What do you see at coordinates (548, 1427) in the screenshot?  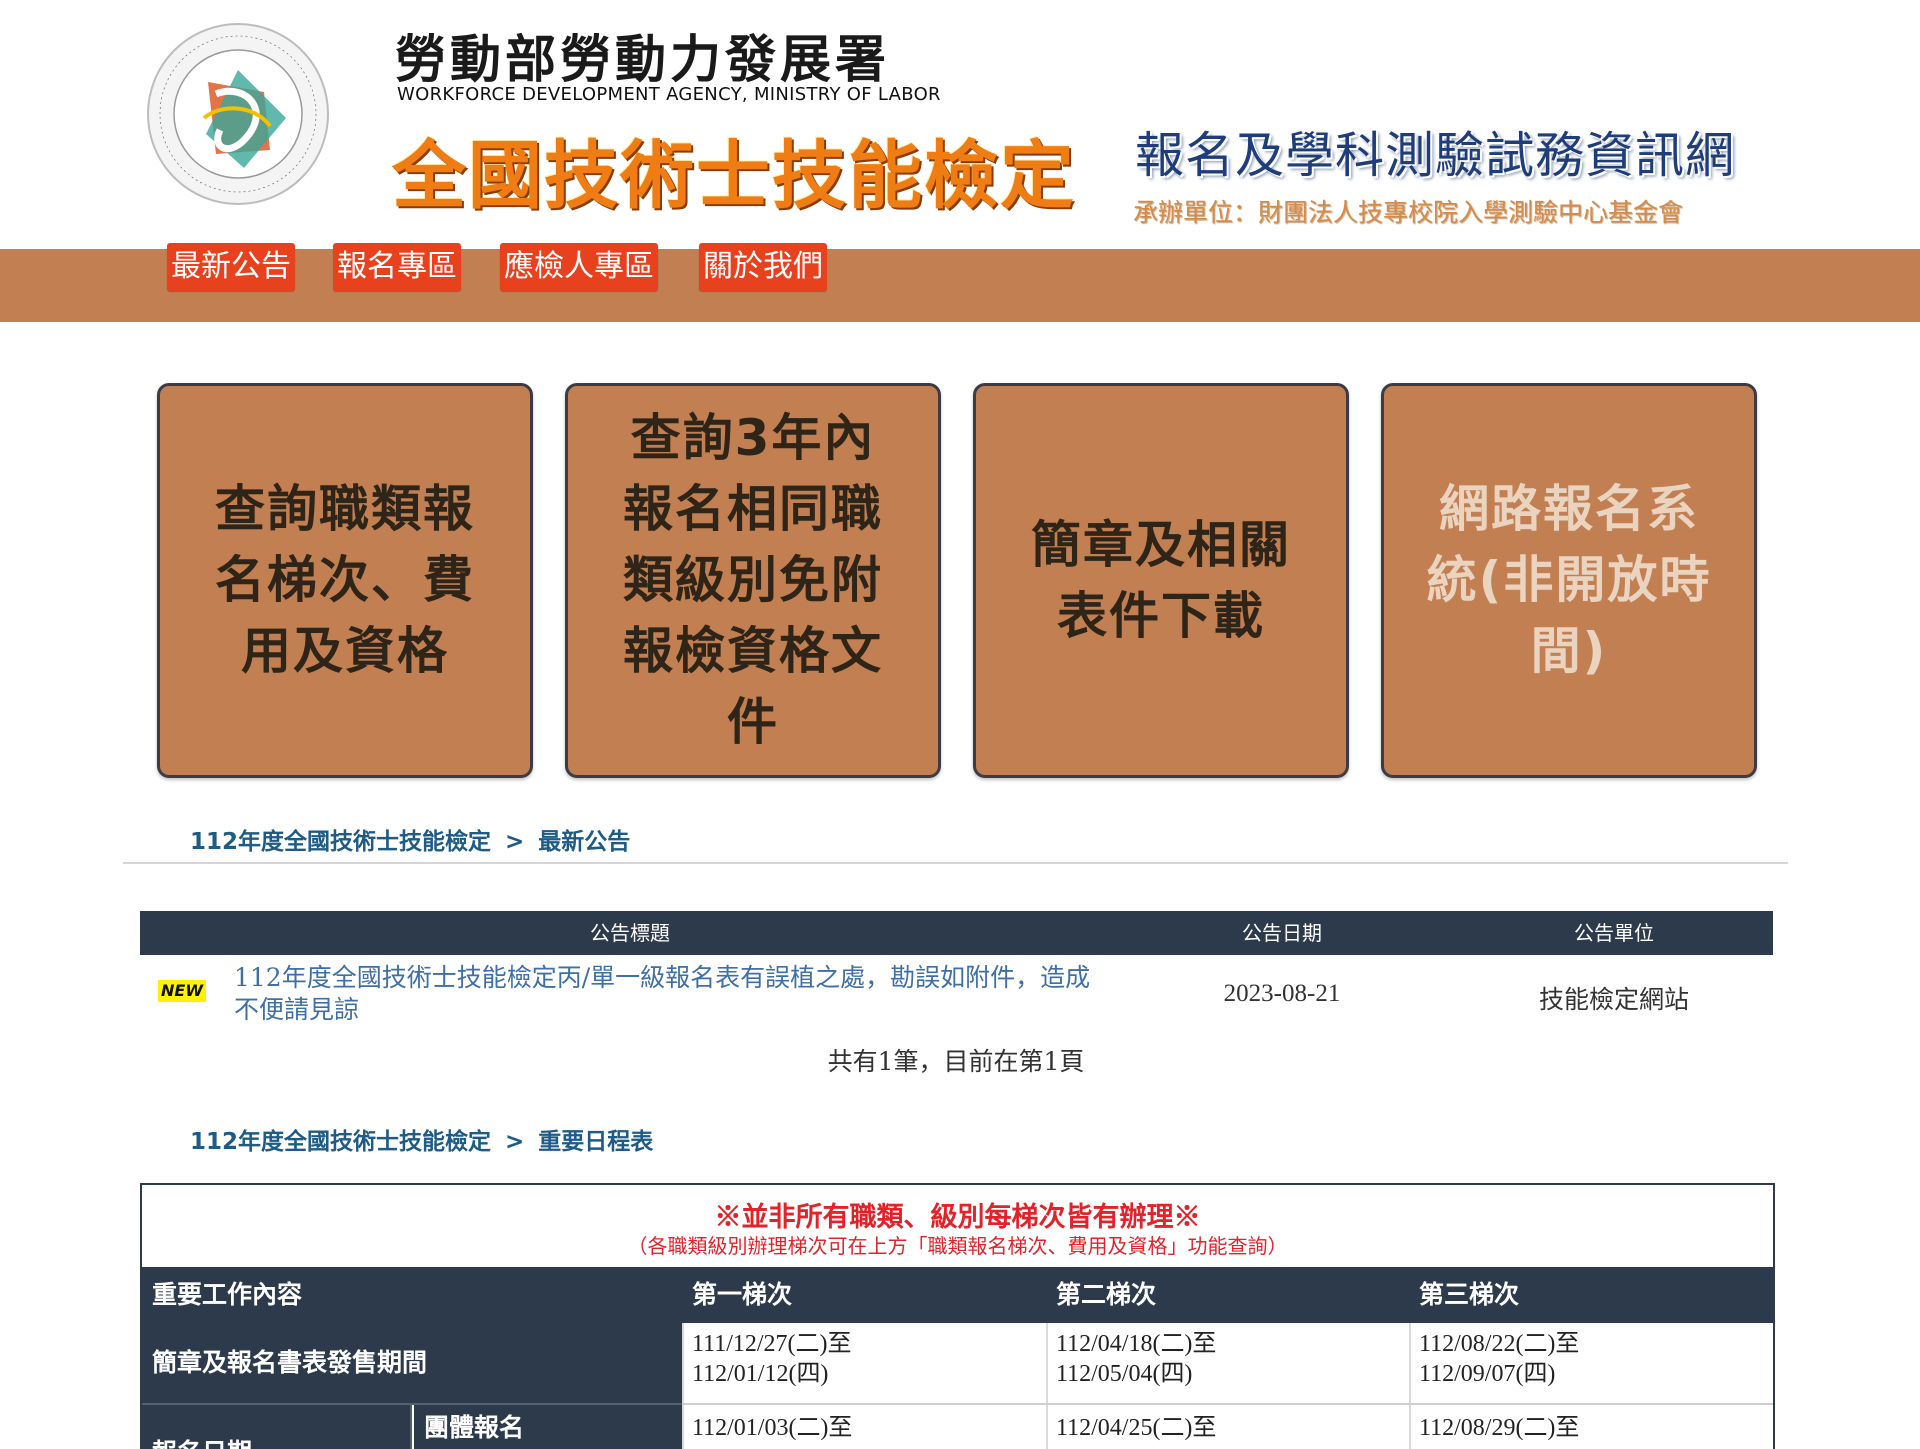 I see `row-sublabel-group: 團體報名` at bounding box center [548, 1427].